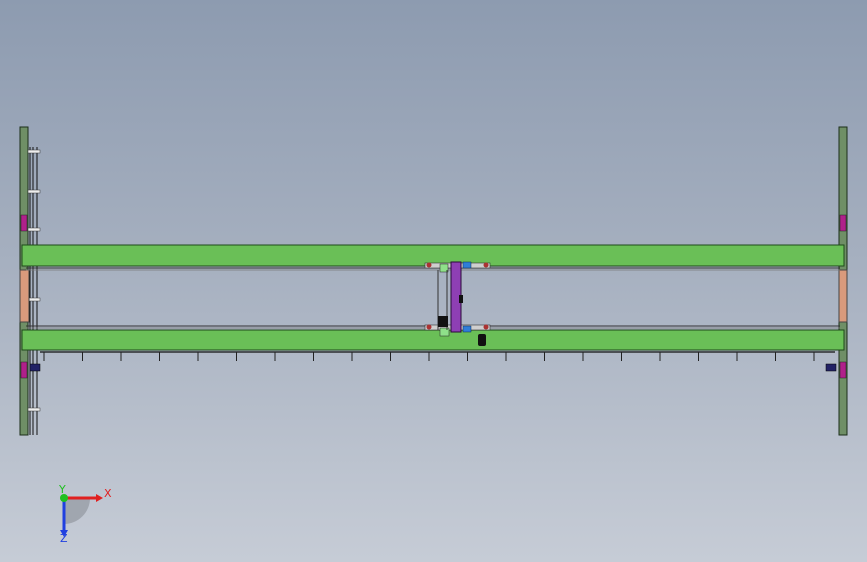 The image size is (867, 562). Describe the element at coordinates (836, 281) in the screenshot. I see `right-end-column` at that location.